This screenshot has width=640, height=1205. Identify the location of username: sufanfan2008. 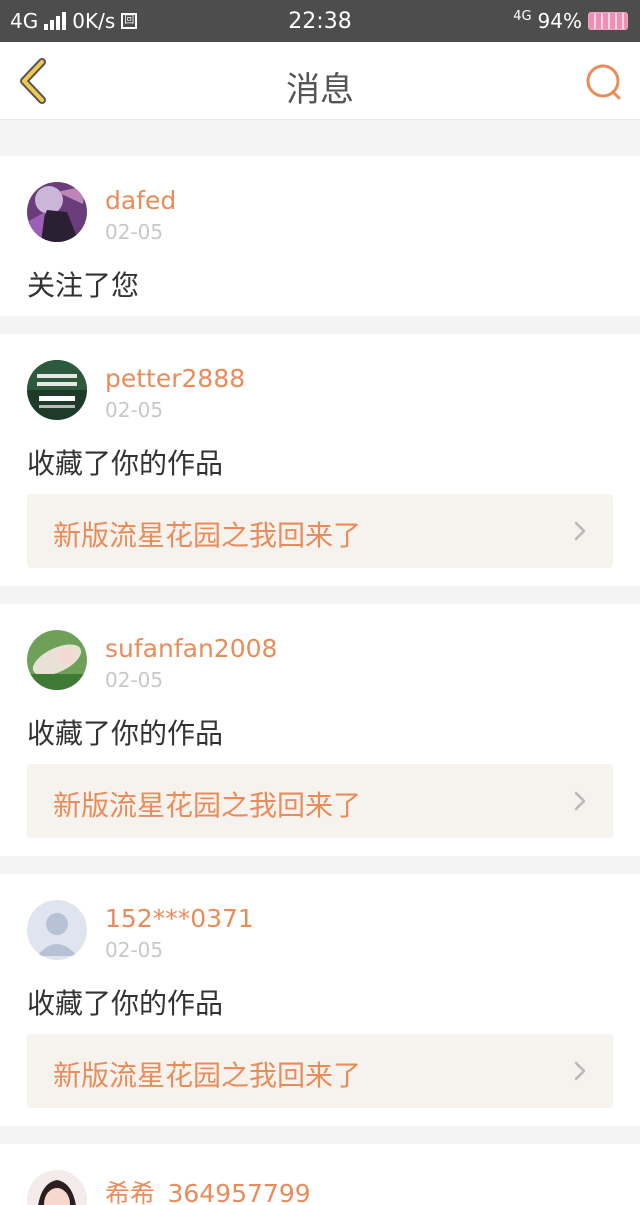
(191, 648).